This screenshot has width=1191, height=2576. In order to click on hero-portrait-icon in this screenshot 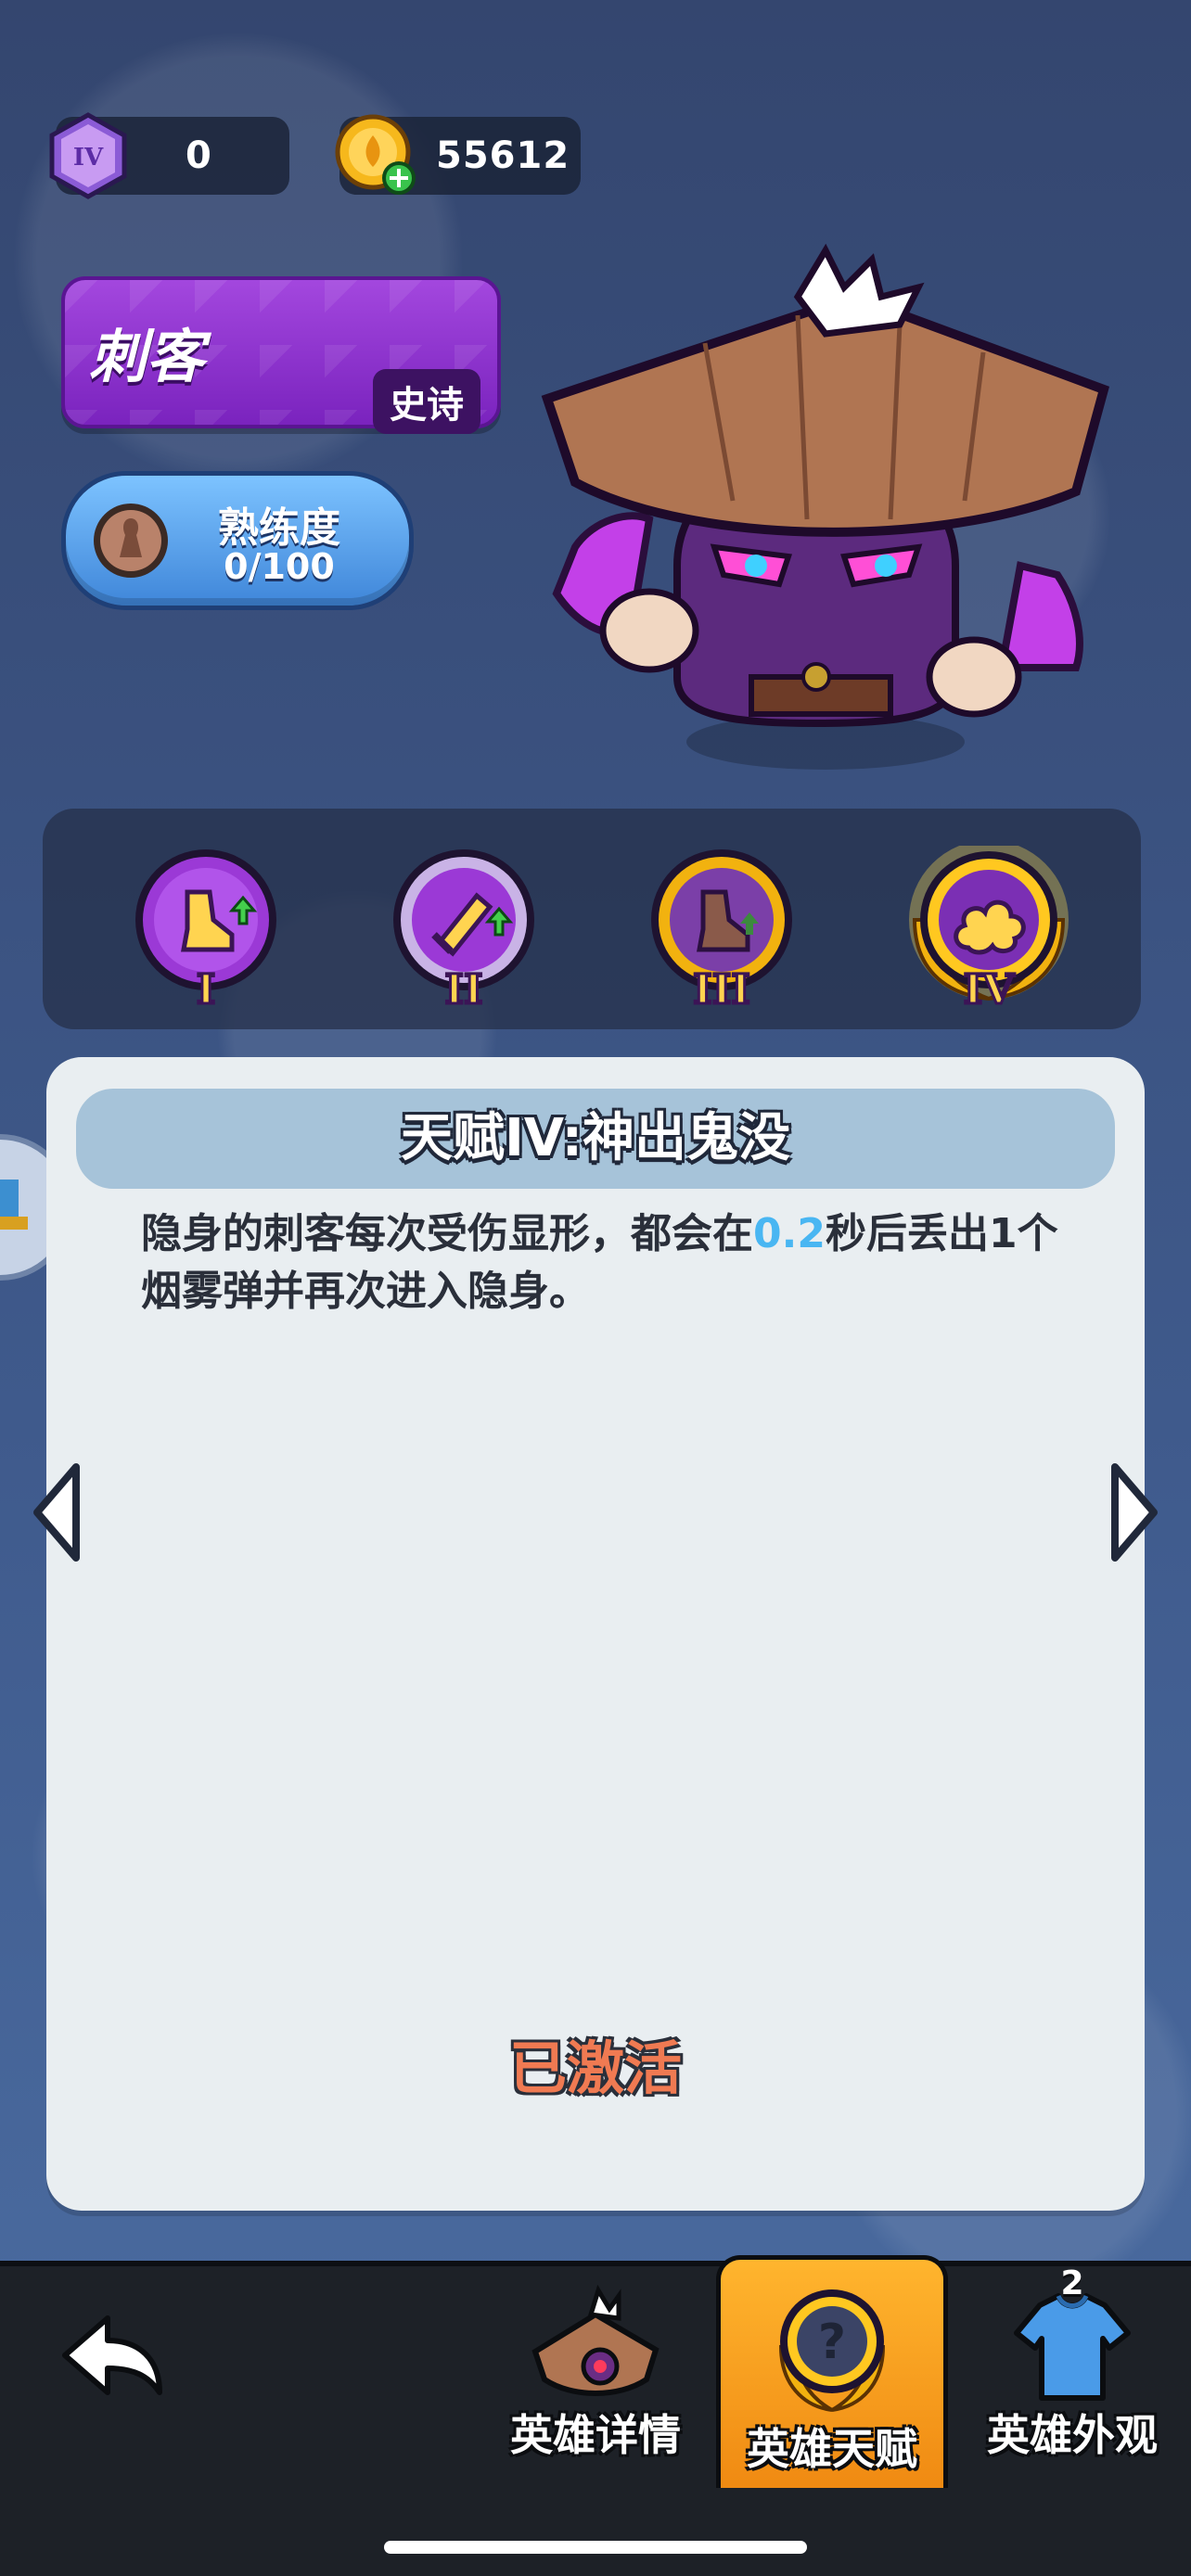, I will do `click(595, 2340)`.